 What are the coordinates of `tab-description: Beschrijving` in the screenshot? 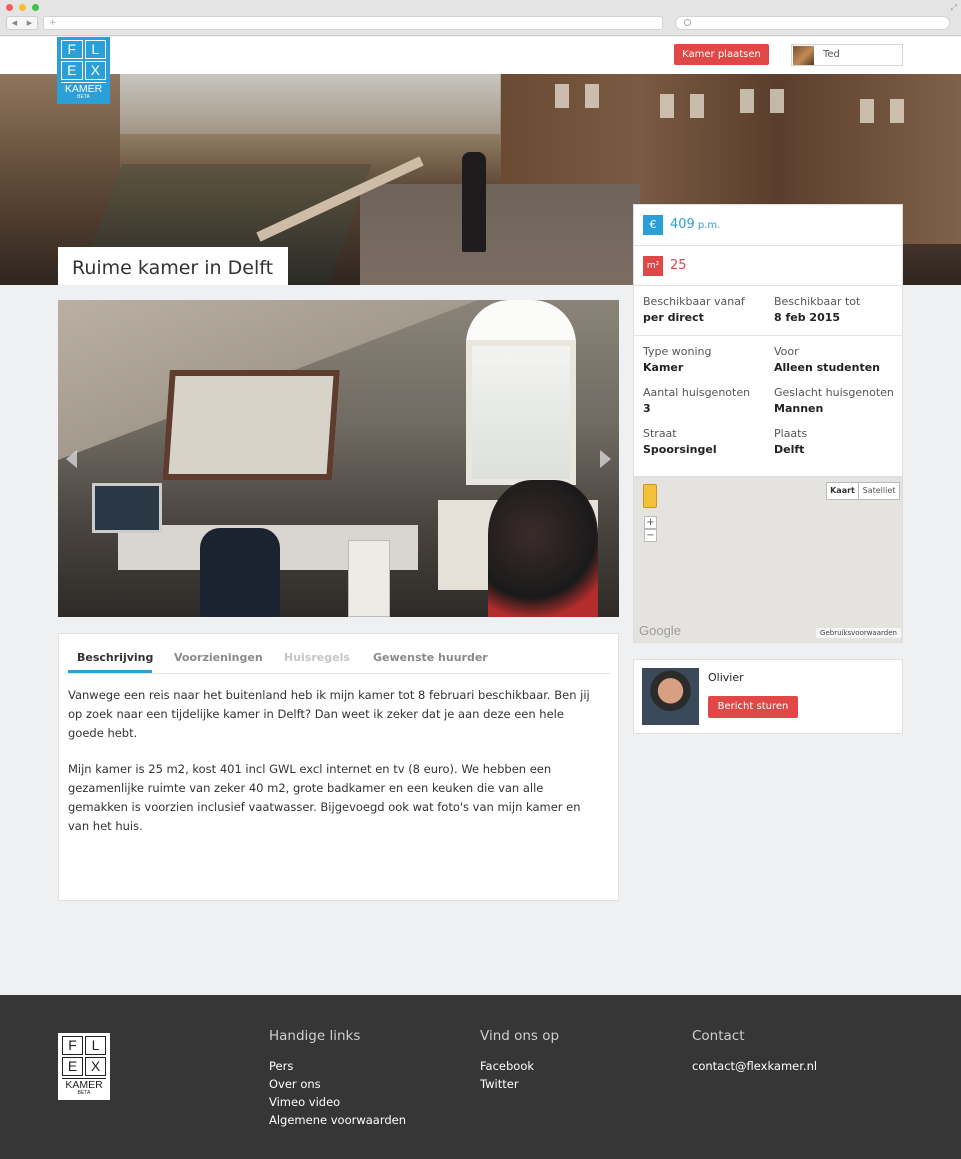 It's located at (115, 657).